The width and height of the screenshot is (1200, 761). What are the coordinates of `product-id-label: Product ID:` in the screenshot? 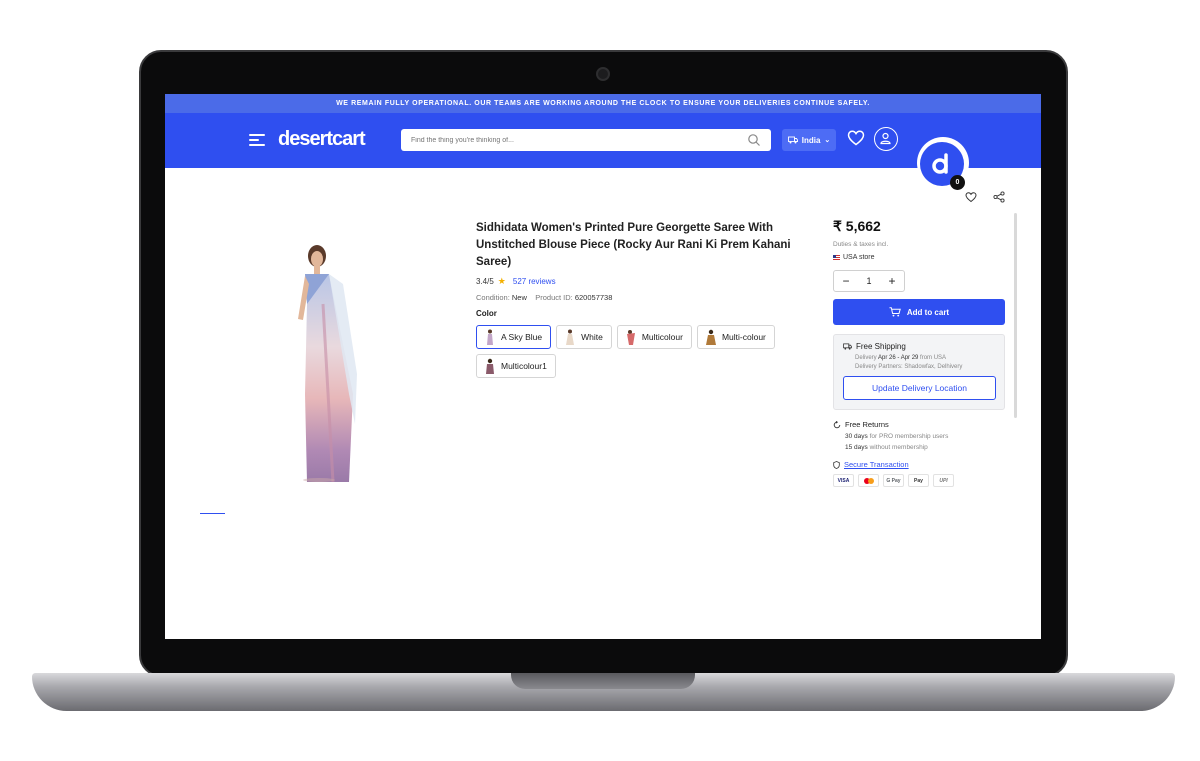 It's located at (554, 297).